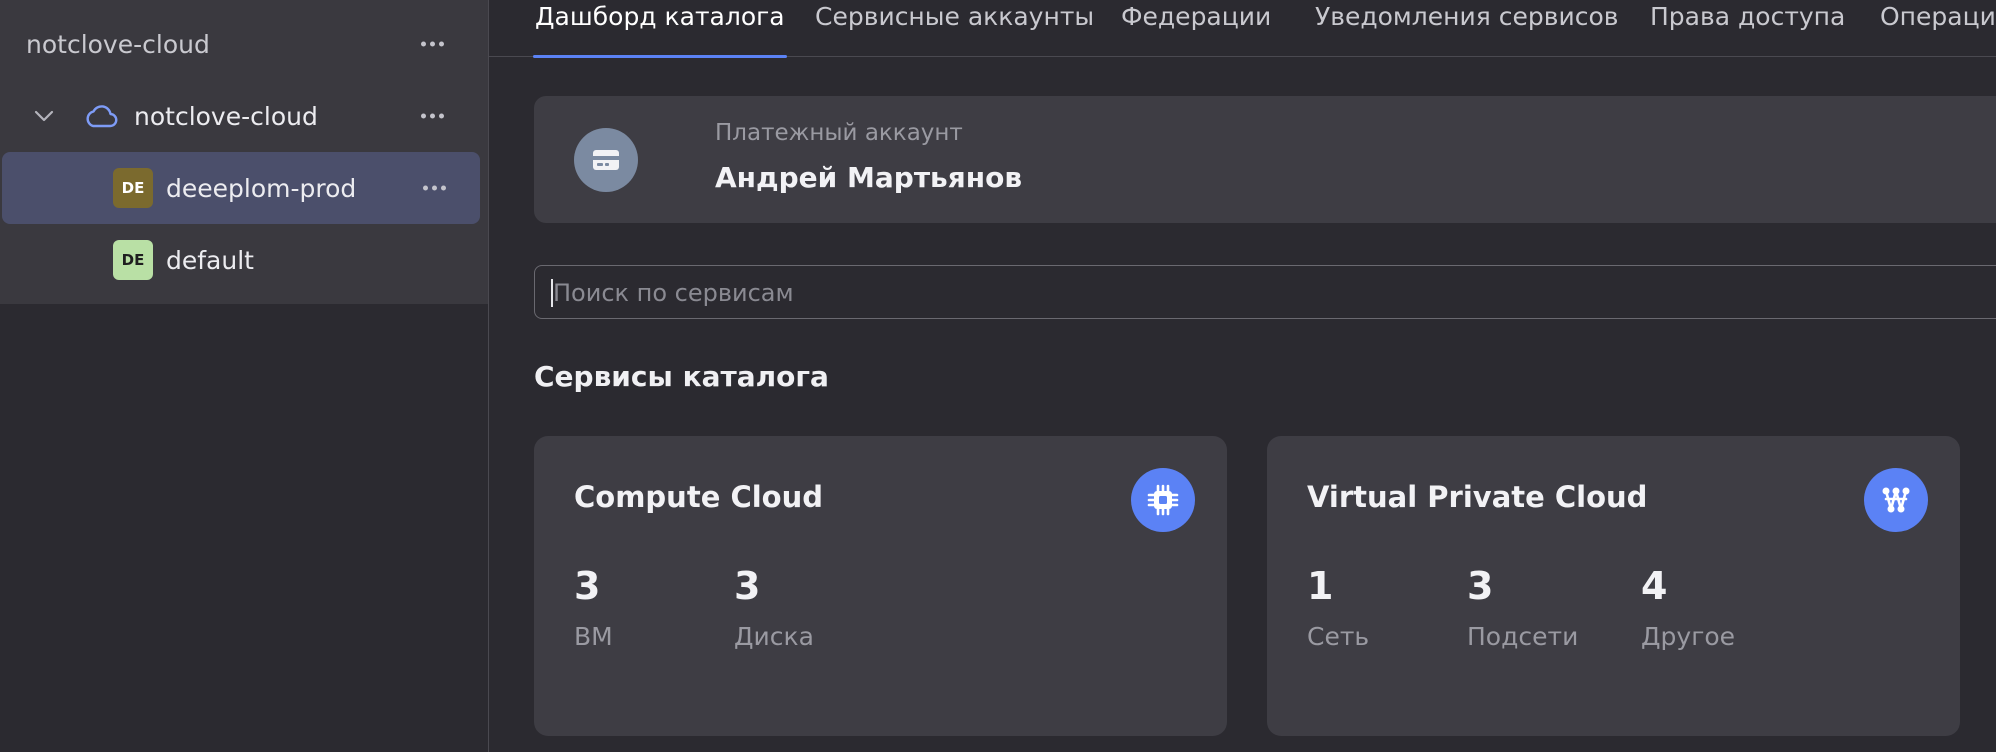 The image size is (1996, 752). What do you see at coordinates (774, 636) in the screenshot?
I see `metric-label: Диска` at bounding box center [774, 636].